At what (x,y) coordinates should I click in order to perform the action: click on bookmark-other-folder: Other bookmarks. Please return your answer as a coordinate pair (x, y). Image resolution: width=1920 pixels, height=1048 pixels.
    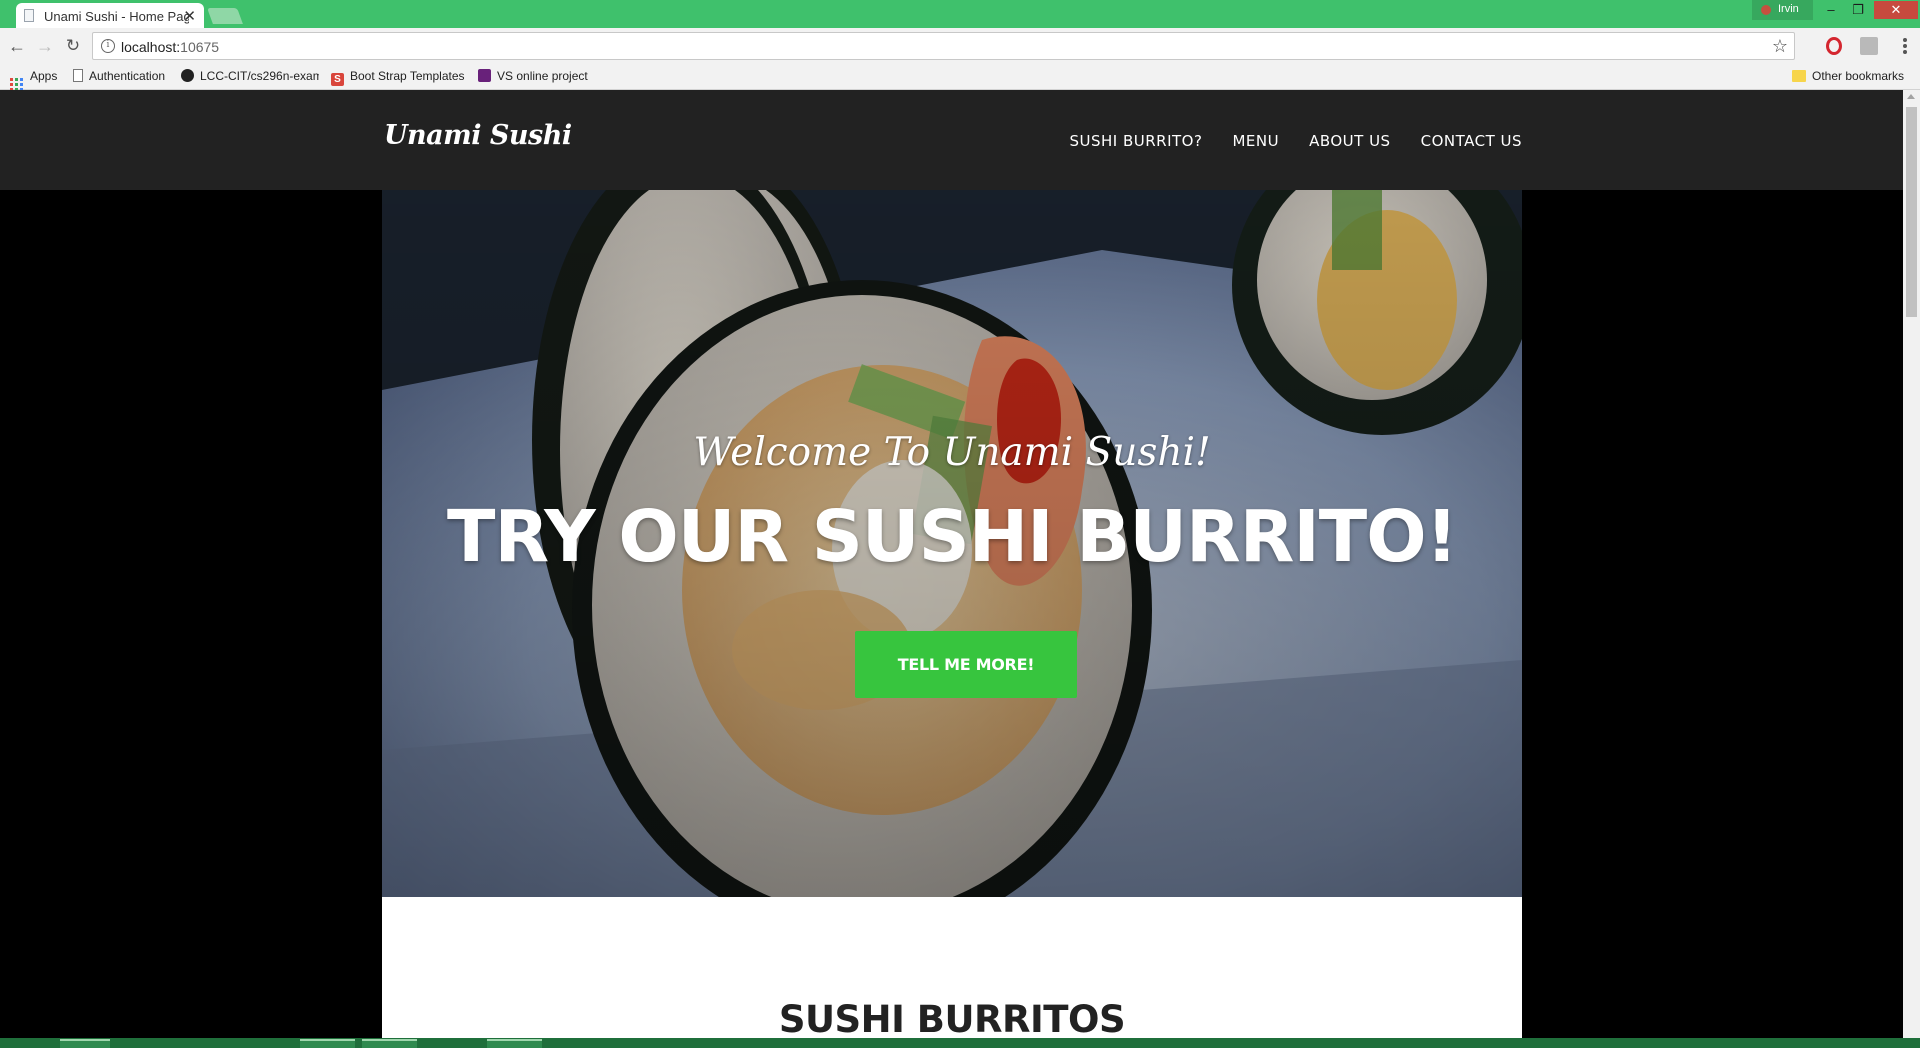
    Looking at the image, I should click on (1848, 78).